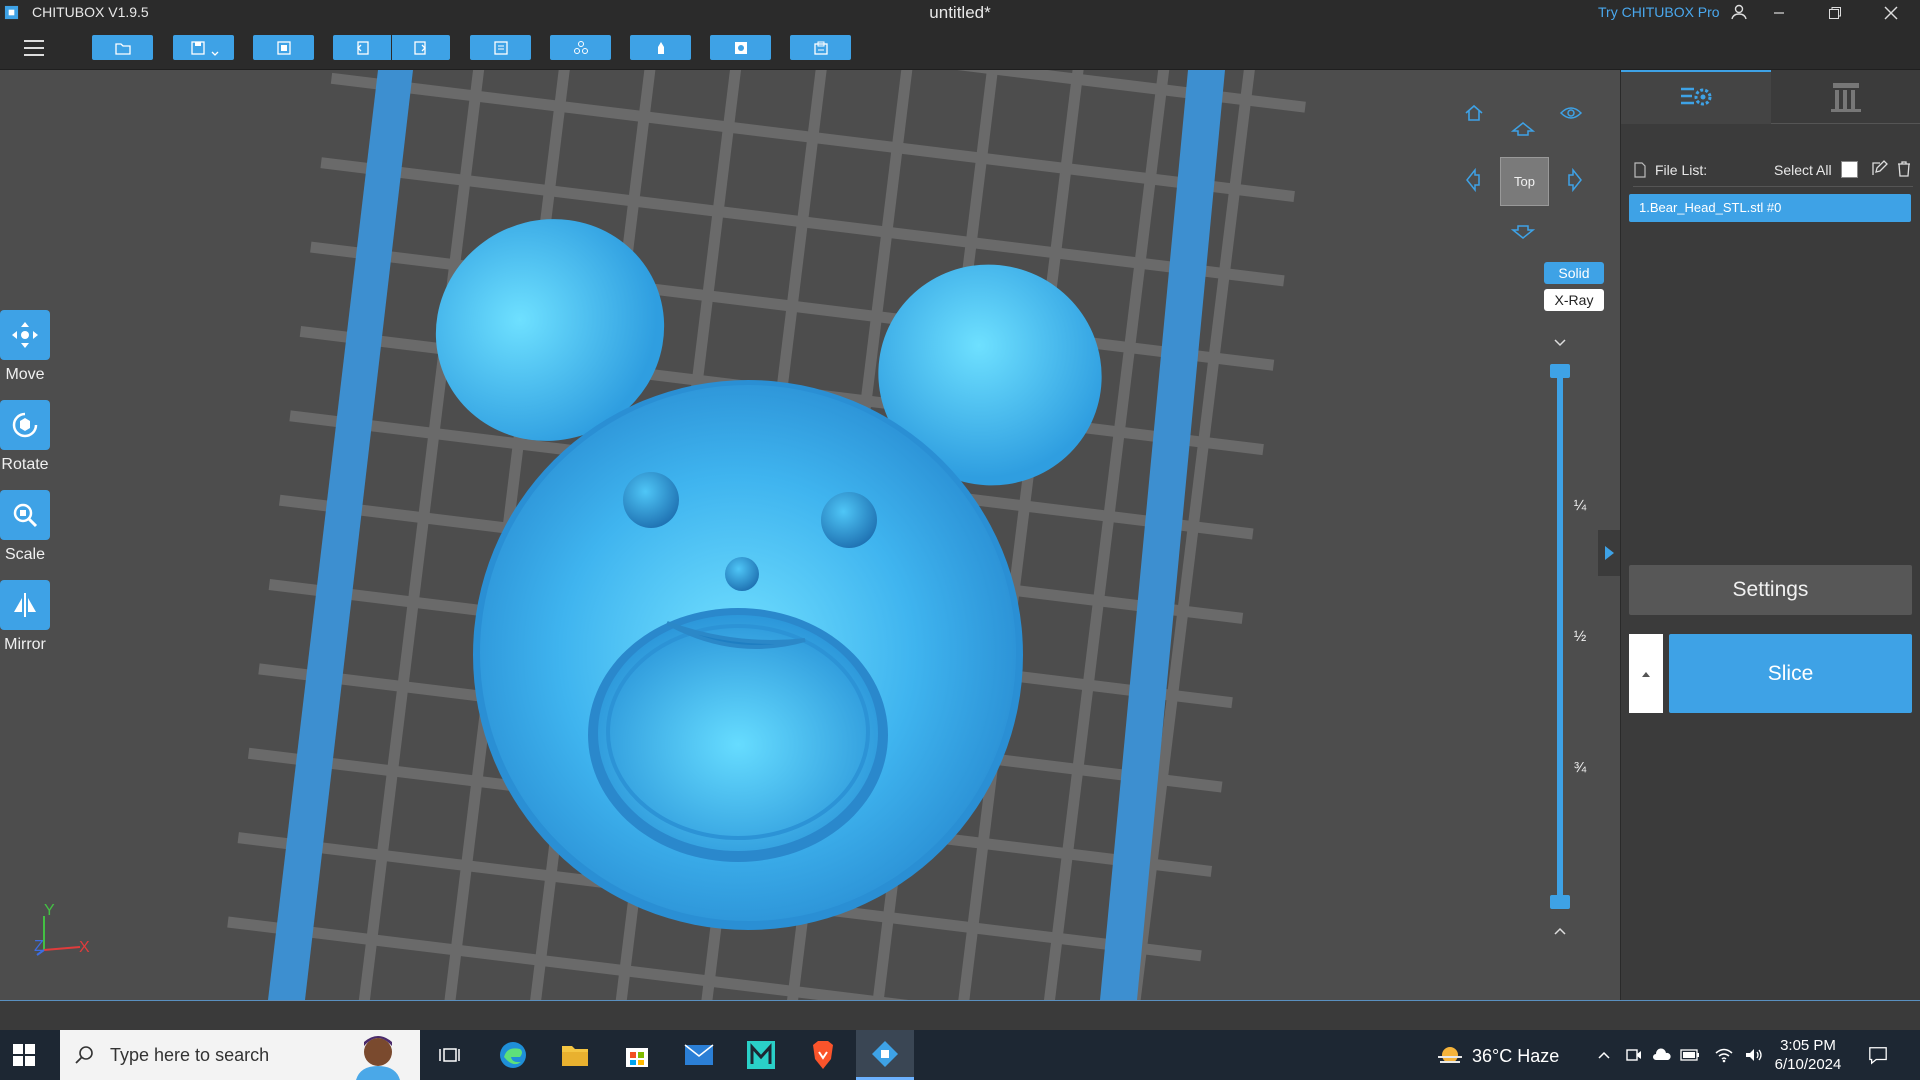 This screenshot has height=1080, width=1920. What do you see at coordinates (1571, 113) in the screenshot?
I see `eye-icon` at bounding box center [1571, 113].